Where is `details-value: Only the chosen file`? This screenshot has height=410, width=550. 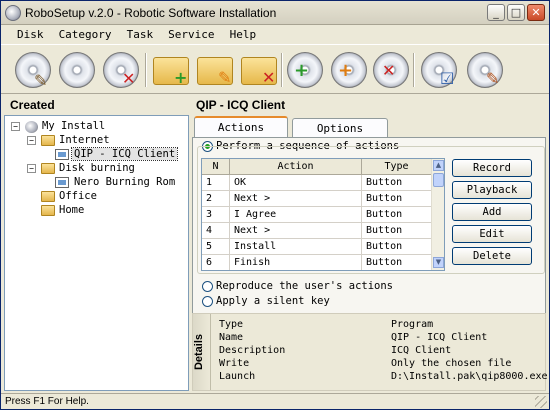 details-value: Only the chosen file is located at coordinates (451, 363).